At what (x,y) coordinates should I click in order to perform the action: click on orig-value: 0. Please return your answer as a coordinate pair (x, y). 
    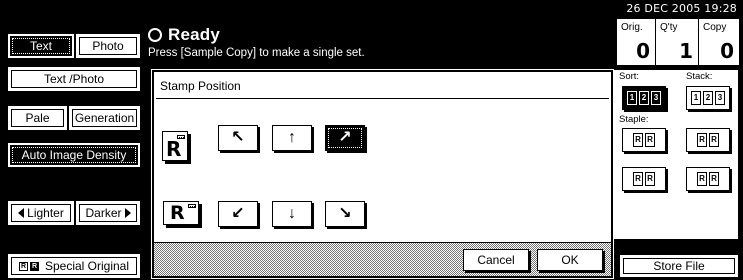
    Looking at the image, I should click on (643, 51).